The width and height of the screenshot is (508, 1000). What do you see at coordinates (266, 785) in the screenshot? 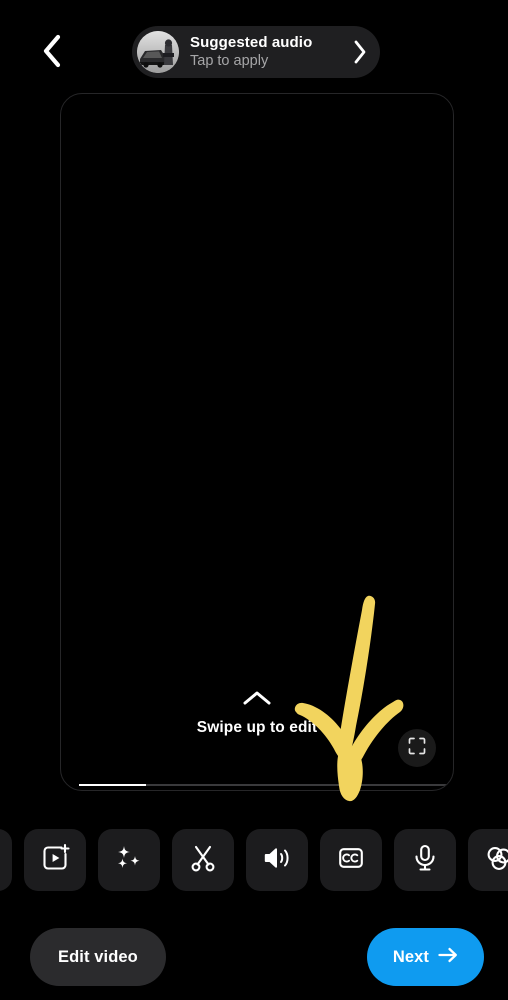
I see `playback-progress-track` at bounding box center [266, 785].